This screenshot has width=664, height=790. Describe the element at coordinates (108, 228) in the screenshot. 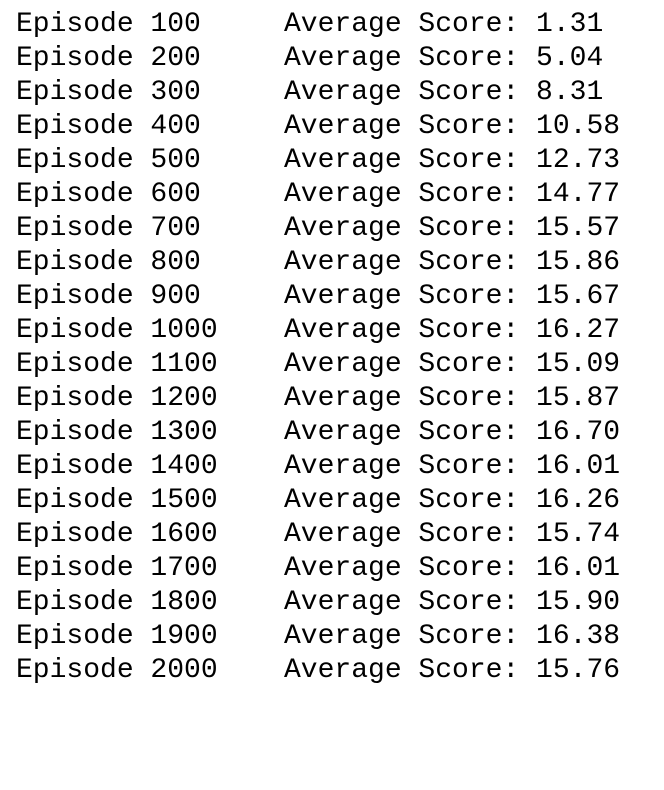

I see `episode-label: Episode 700` at that location.